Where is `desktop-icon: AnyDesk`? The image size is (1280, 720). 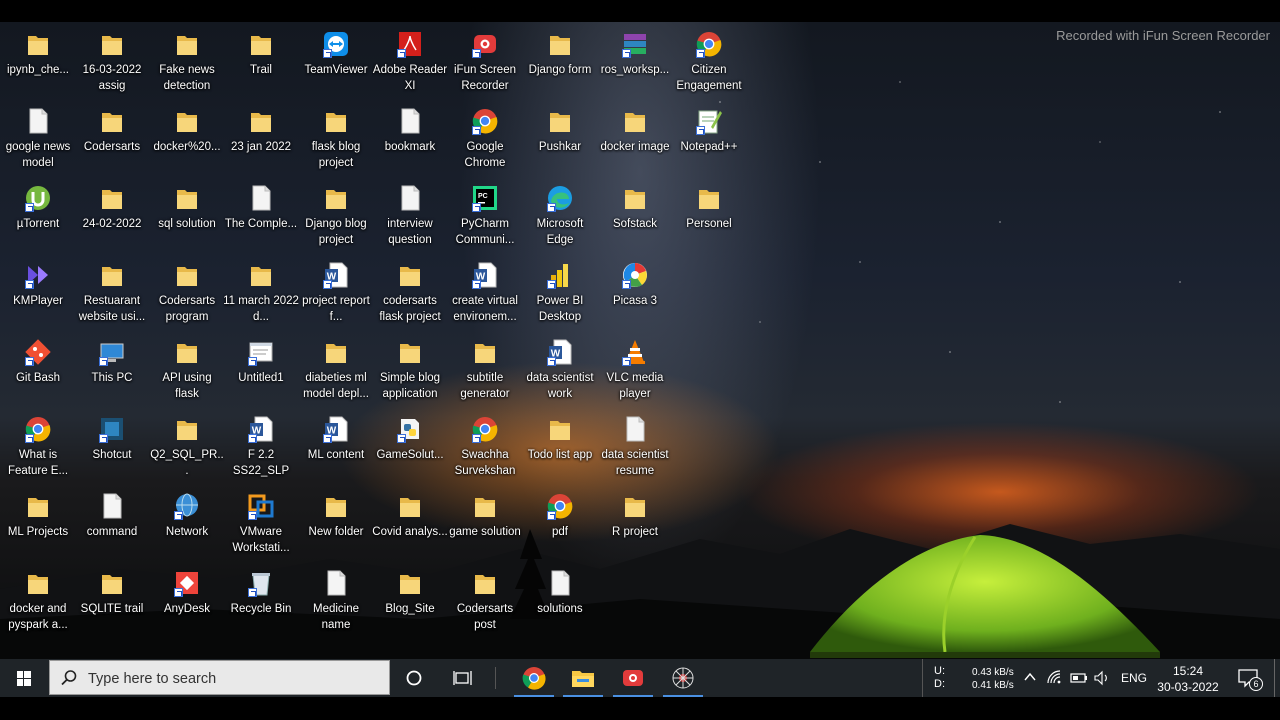
desktop-icon: AnyDesk is located at coordinates (187, 601).